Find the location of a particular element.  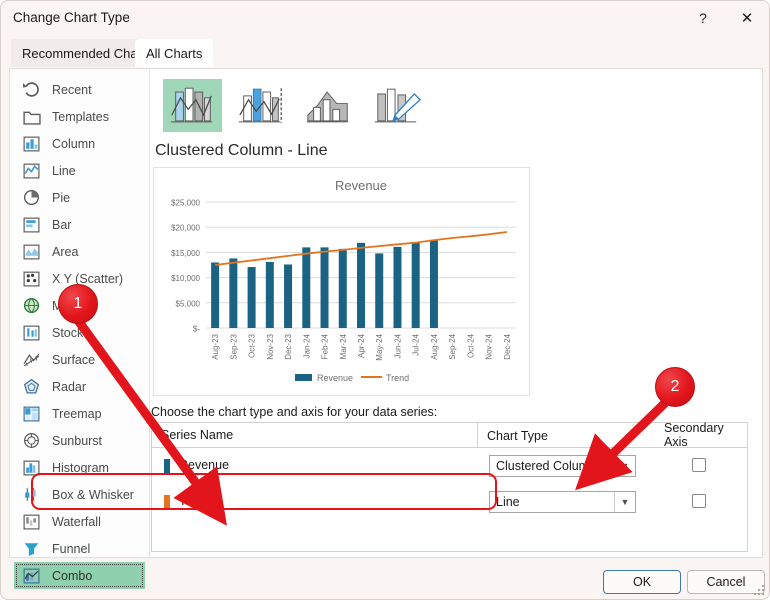

radar-icon is located at coordinates (31, 386).